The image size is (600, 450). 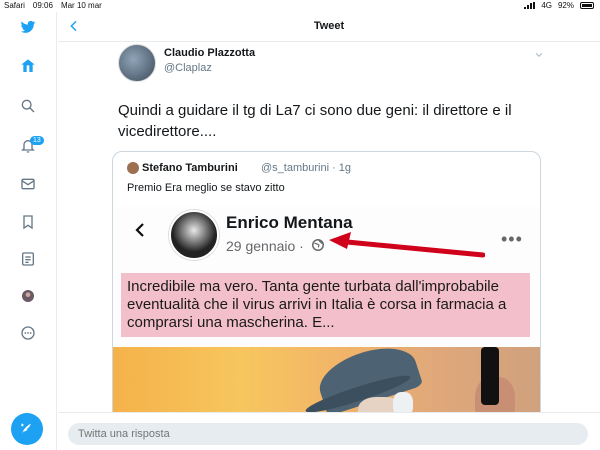 I want to click on status-battery: 92%, so click(x=565, y=5).